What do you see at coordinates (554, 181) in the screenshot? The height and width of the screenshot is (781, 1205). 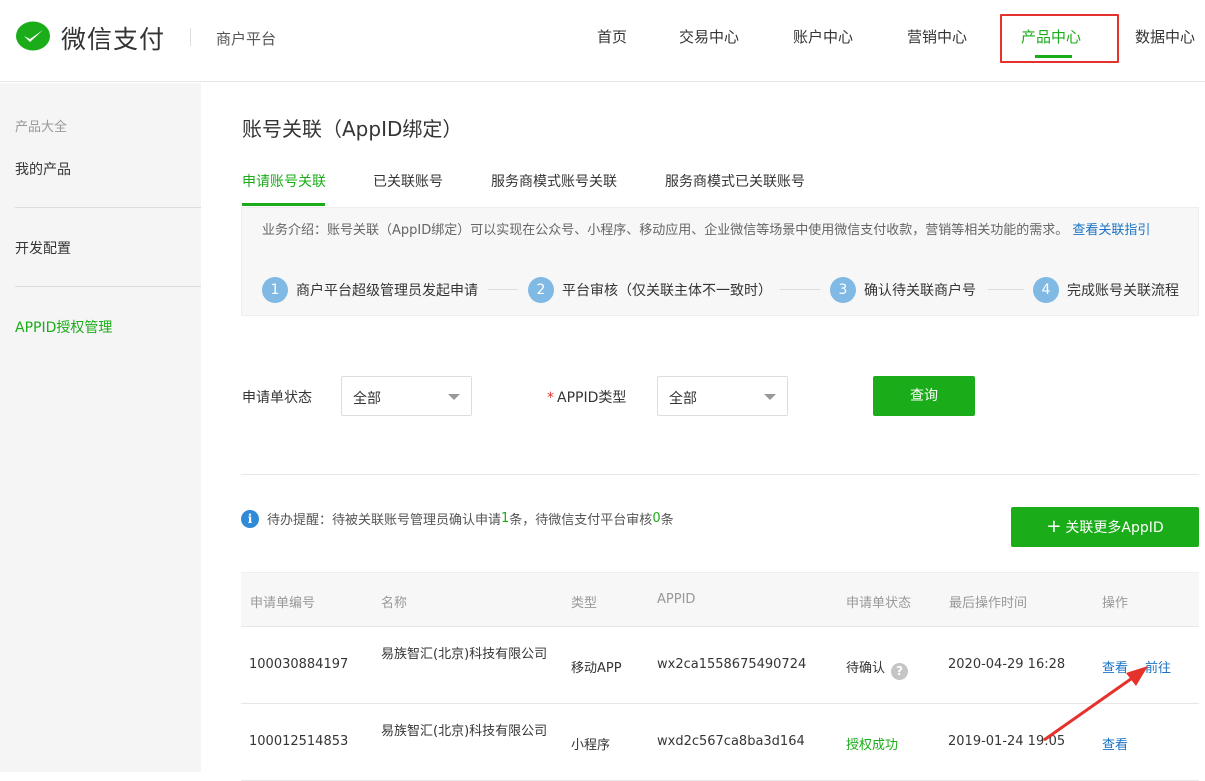 I see `tab-sp-mode-link: 服务商模式账号关联` at bounding box center [554, 181].